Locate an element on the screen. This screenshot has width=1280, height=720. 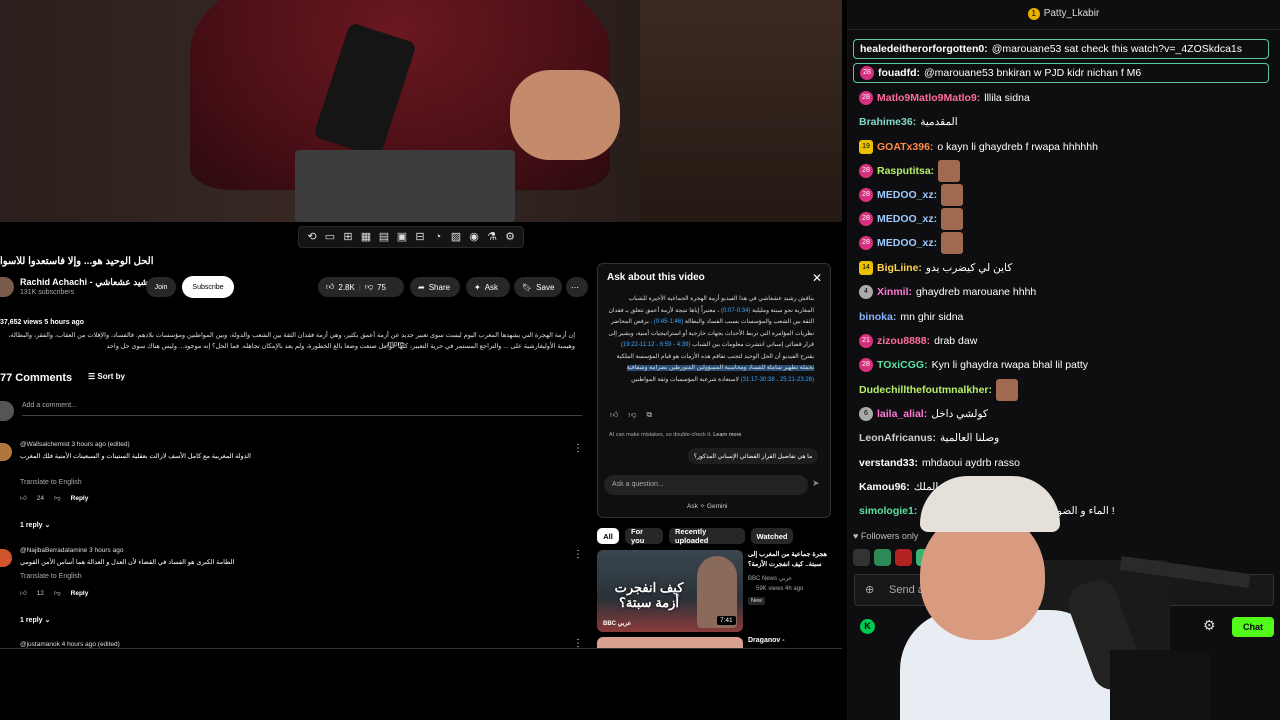
more-actions-button: ⋯ is located at coordinates (577, 287).